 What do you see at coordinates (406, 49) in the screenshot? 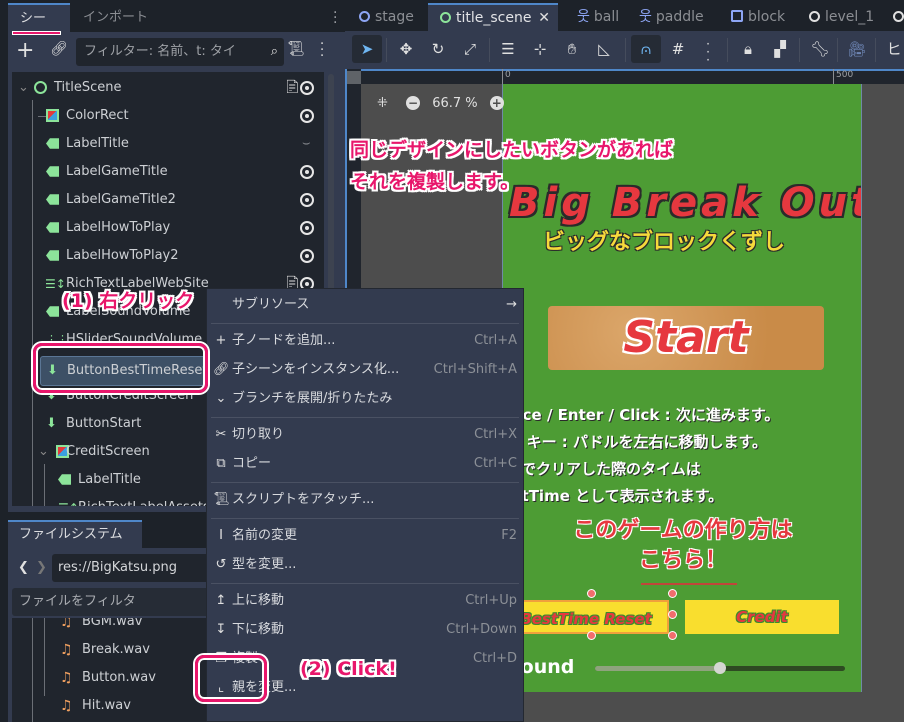
I see `move-icon: ✥` at bounding box center [406, 49].